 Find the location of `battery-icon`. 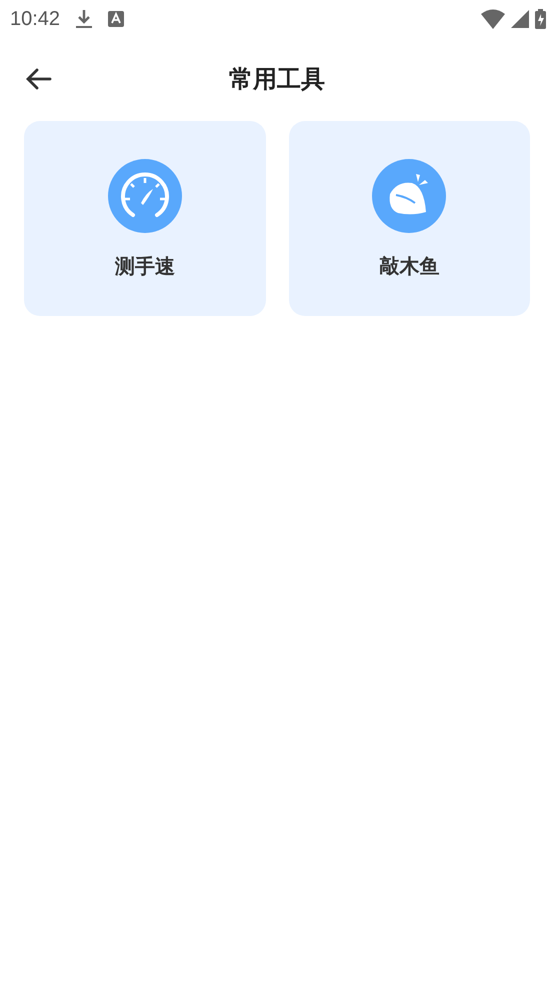

battery-icon is located at coordinates (540, 19).